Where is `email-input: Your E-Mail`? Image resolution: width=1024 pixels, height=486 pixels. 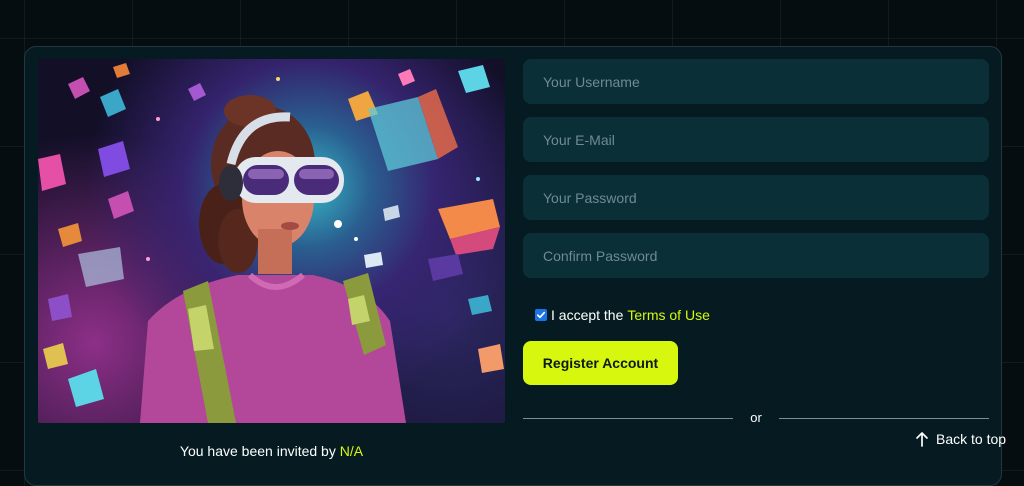 email-input: Your E-Mail is located at coordinates (756, 139).